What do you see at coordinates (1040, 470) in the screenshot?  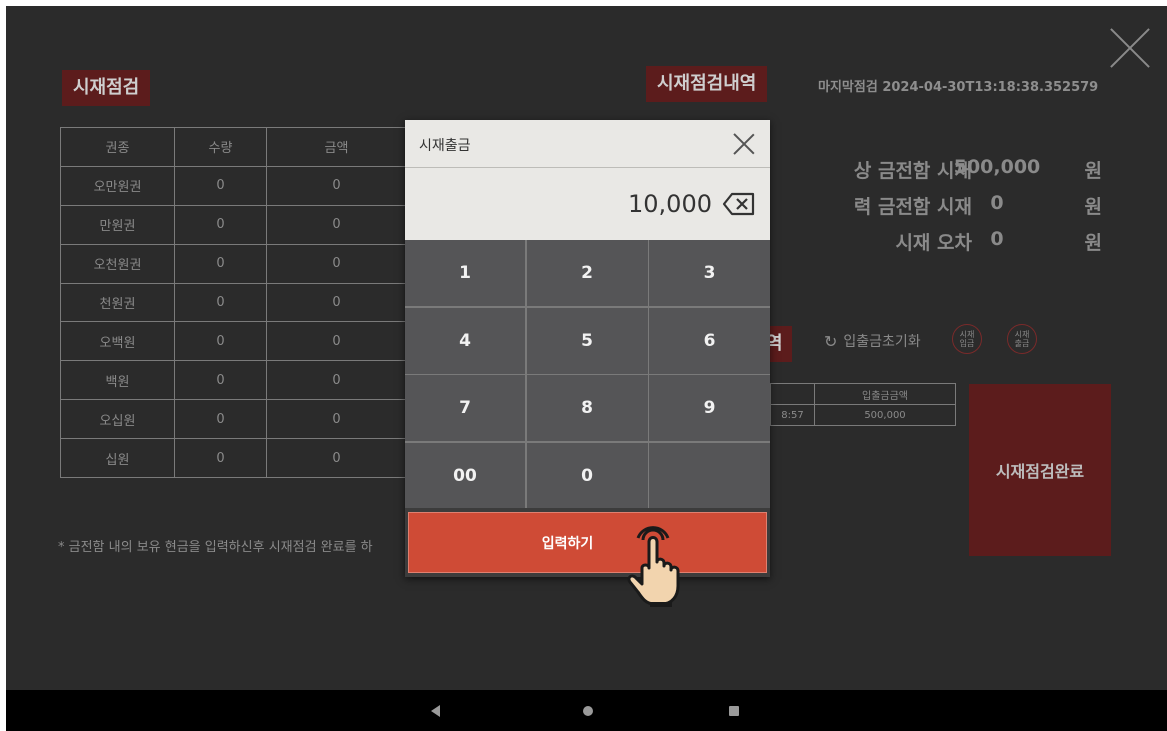 I see `cash-check-complete-button: 시재점검완료` at bounding box center [1040, 470].